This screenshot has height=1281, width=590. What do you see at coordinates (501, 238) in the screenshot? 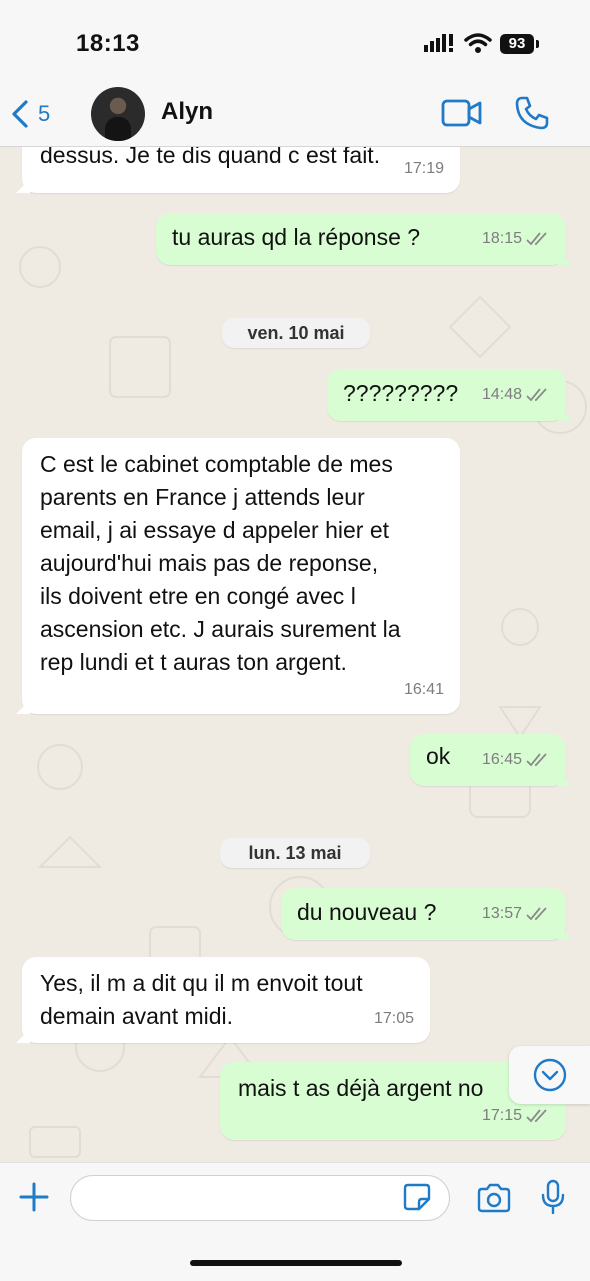
I see `timestamp: 18:15` at bounding box center [501, 238].